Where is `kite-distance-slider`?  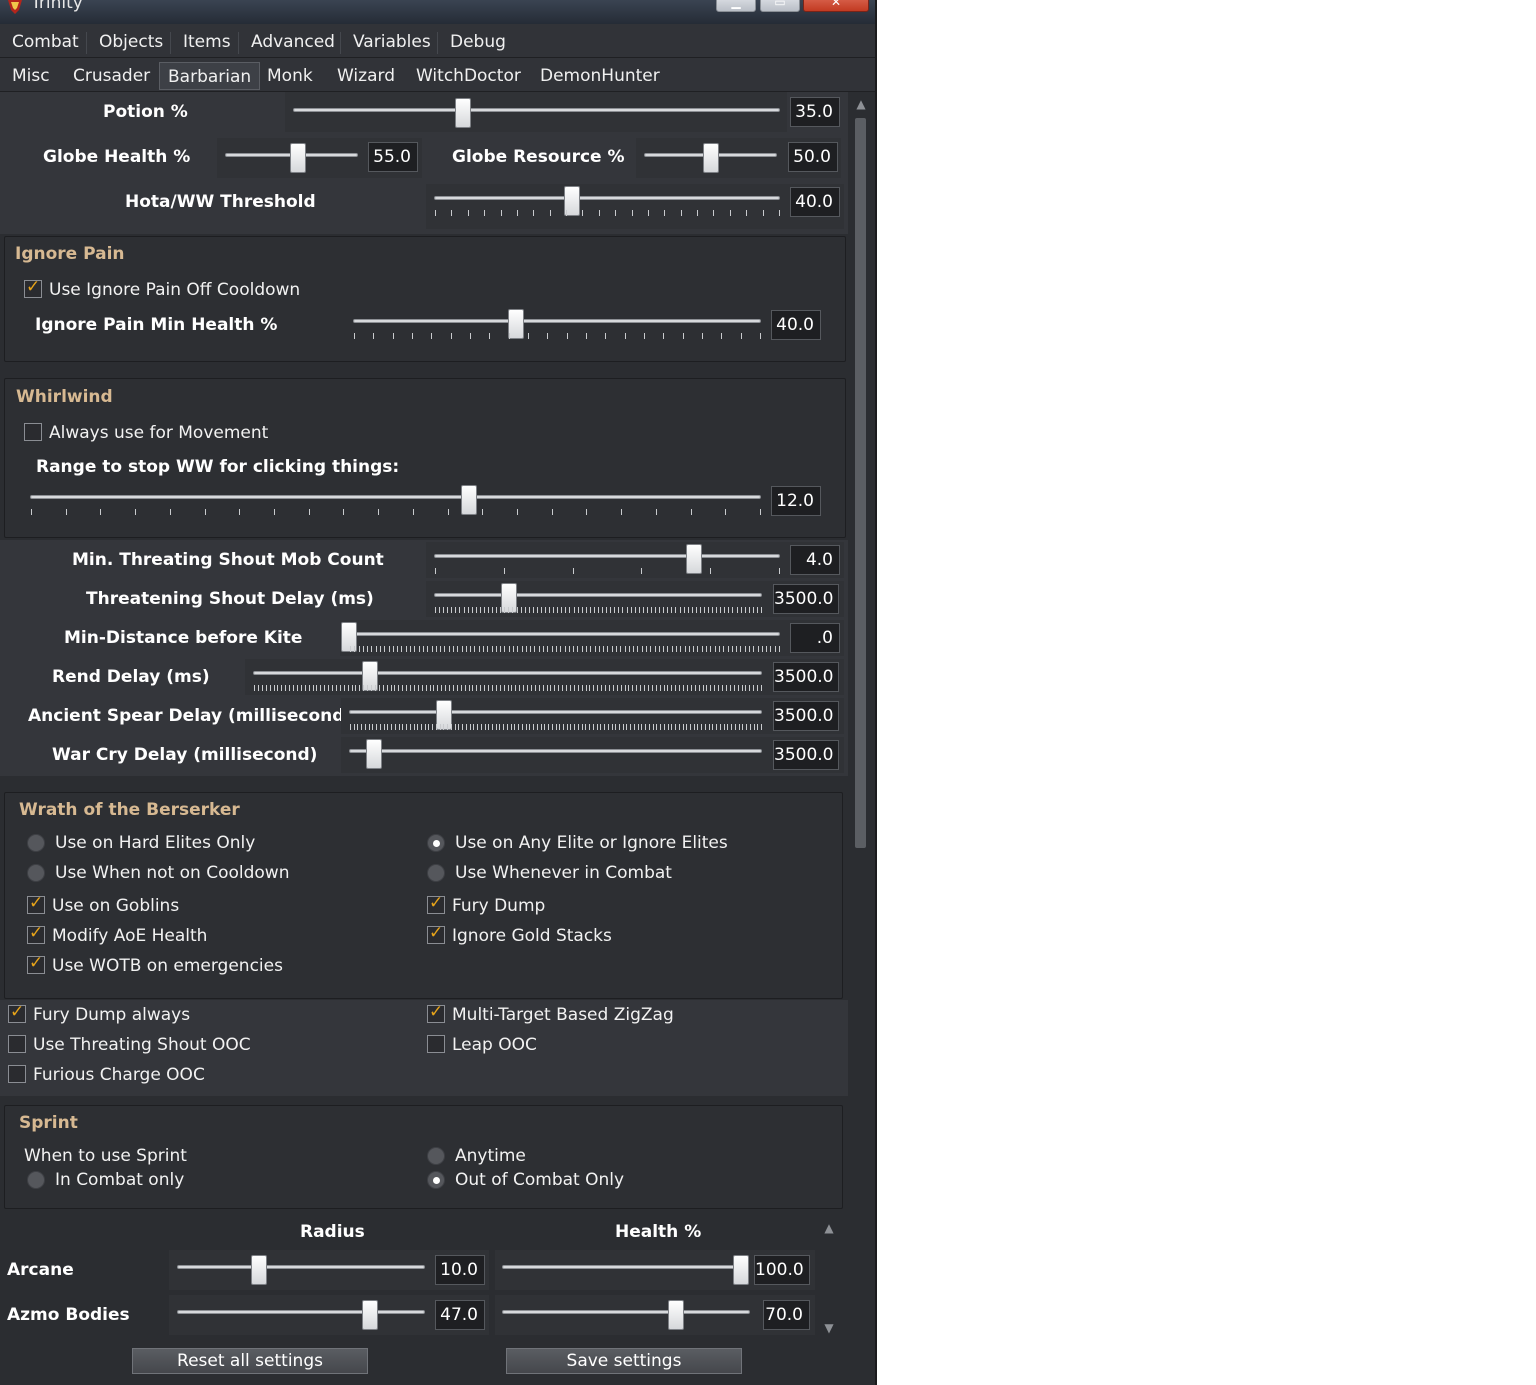 kite-distance-slider is located at coordinates (560, 637).